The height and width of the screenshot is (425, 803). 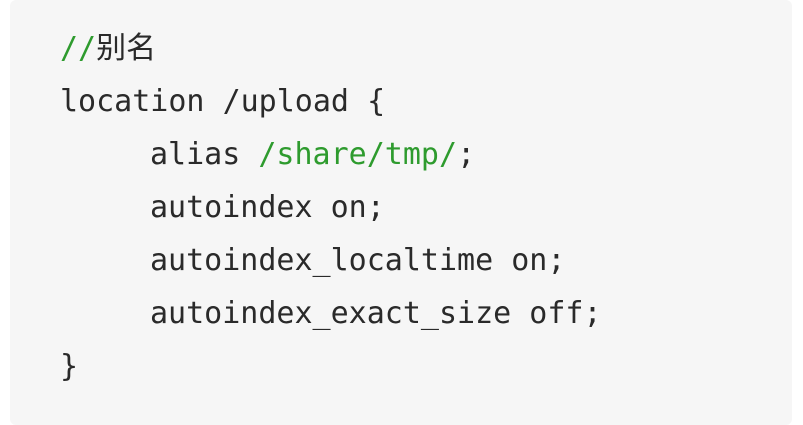 What do you see at coordinates (126, 48) in the screenshot?
I see `comment-text: 别名` at bounding box center [126, 48].